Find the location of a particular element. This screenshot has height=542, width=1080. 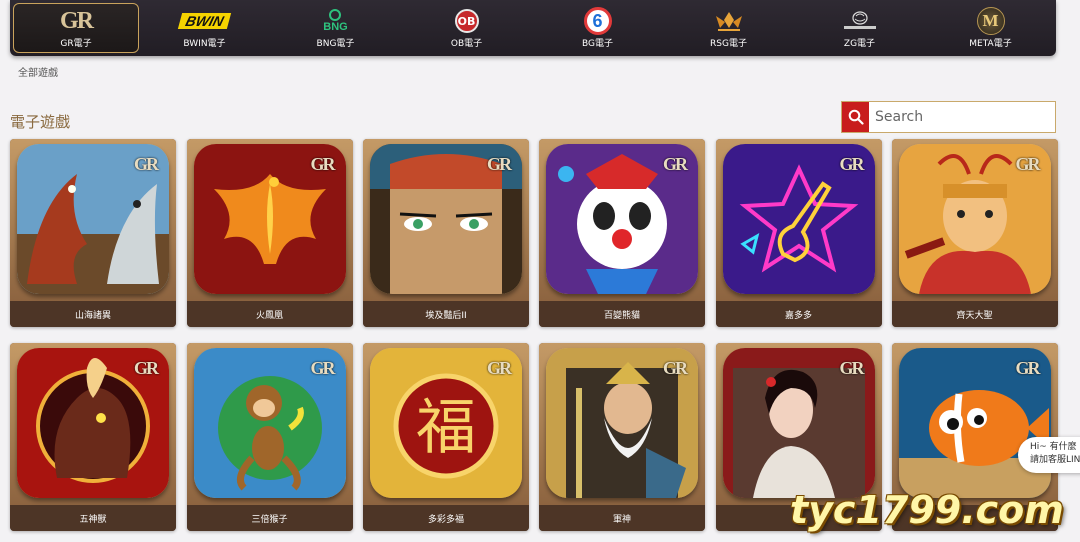

game-name: 齊天大聖 is located at coordinates (974, 314).